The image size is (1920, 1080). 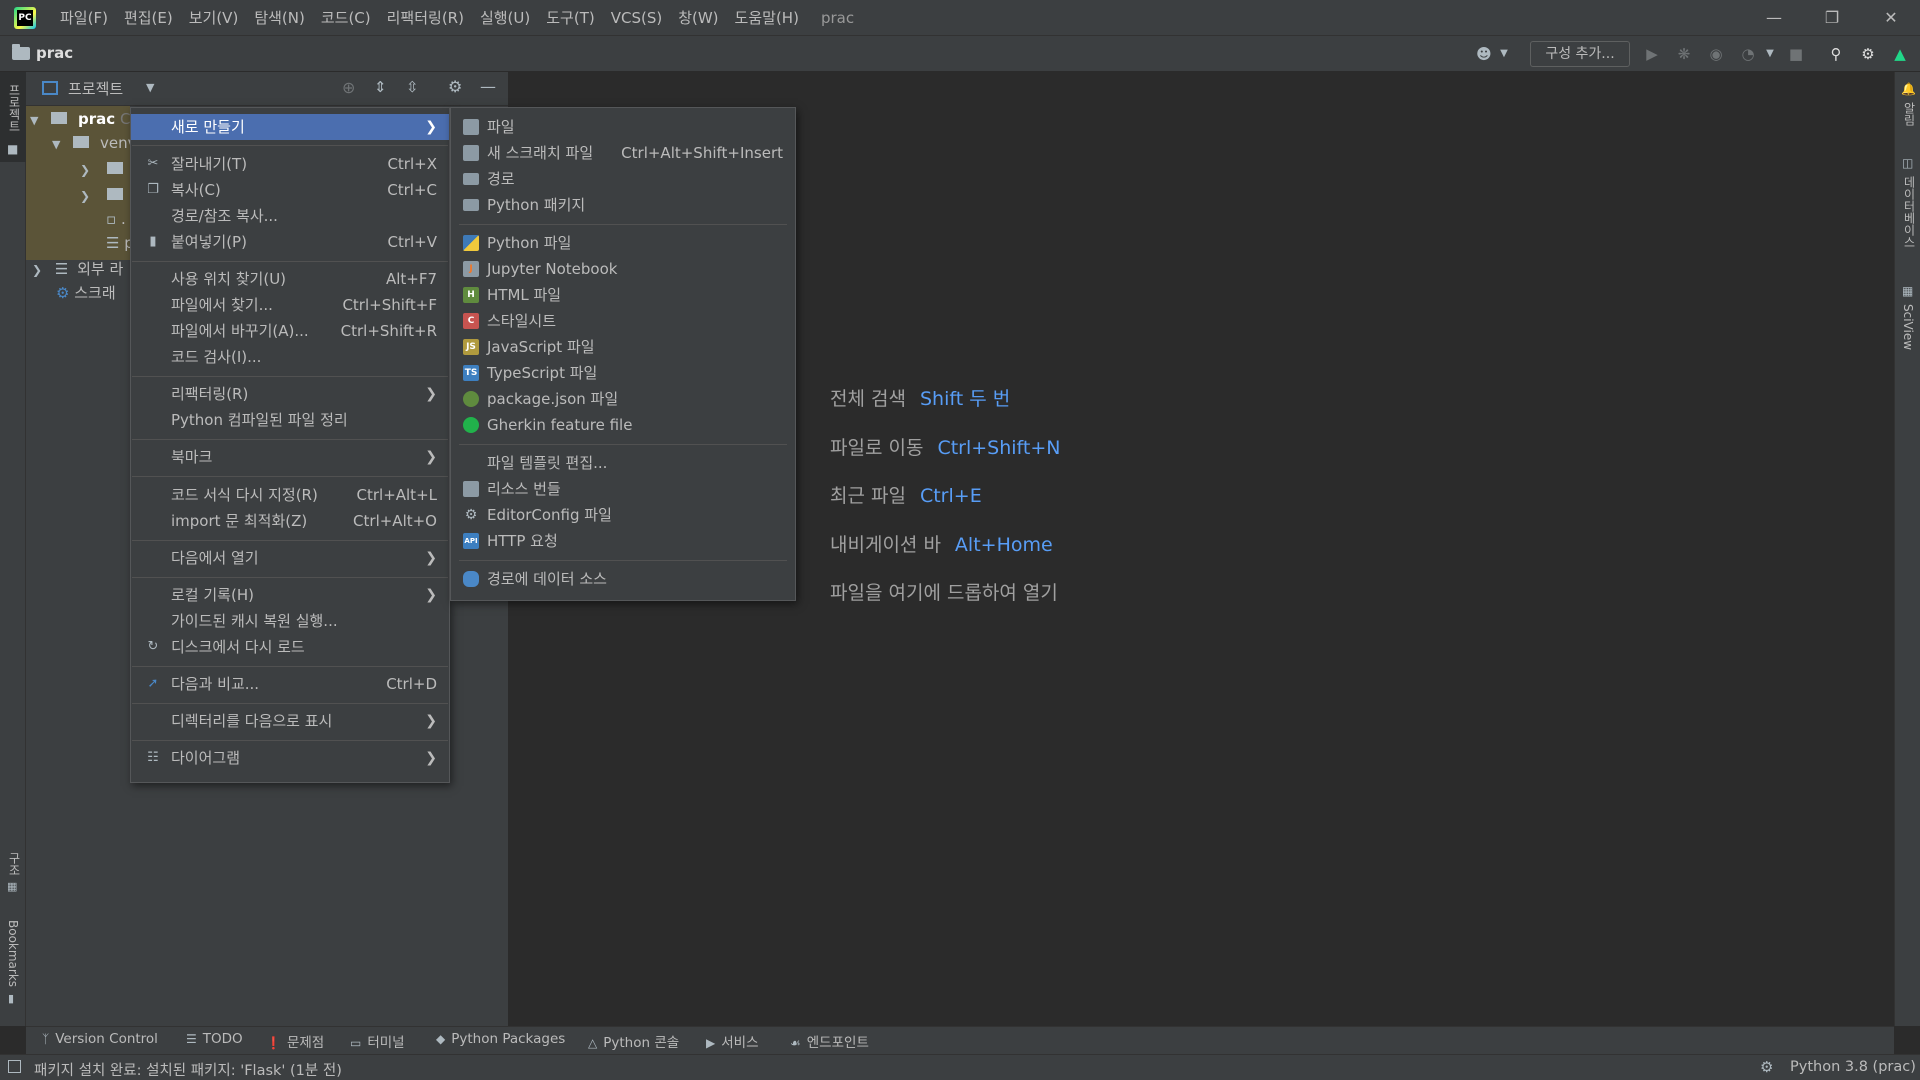 I want to click on project-panel-title: 프로젝트, so click(x=95, y=88).